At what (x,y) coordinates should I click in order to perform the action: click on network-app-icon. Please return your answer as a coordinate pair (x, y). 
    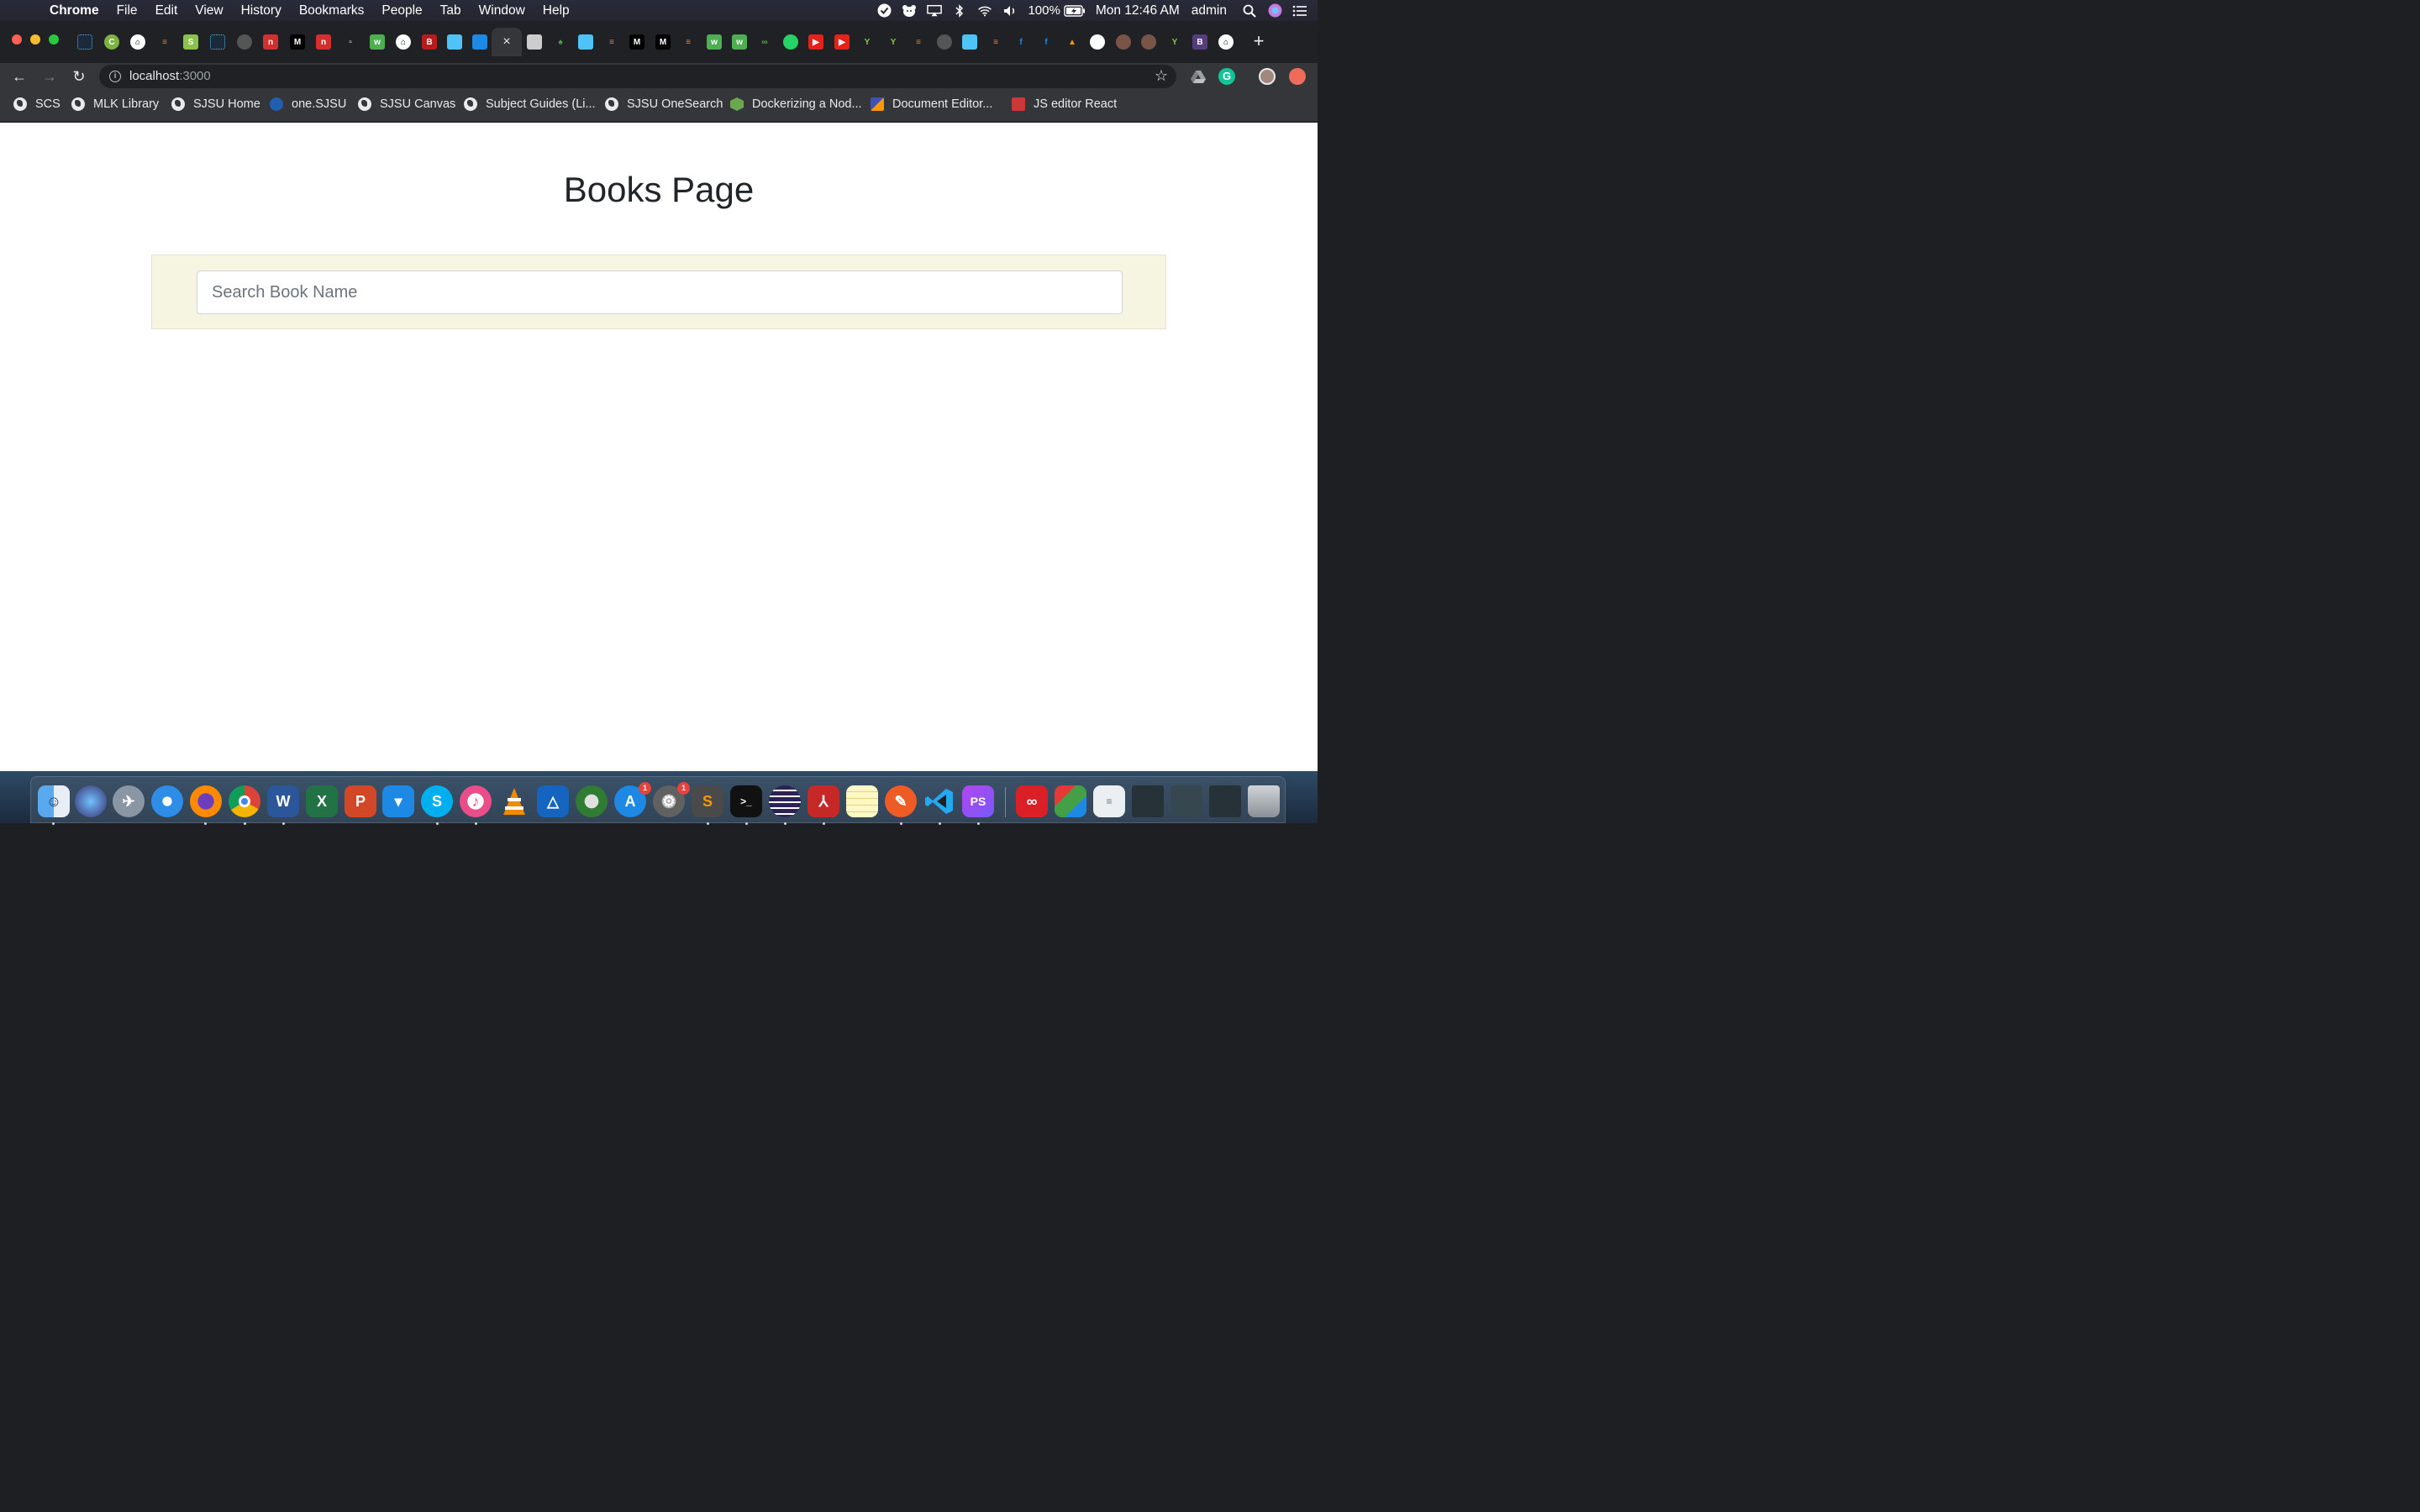
    Looking at the image, I should click on (592, 801).